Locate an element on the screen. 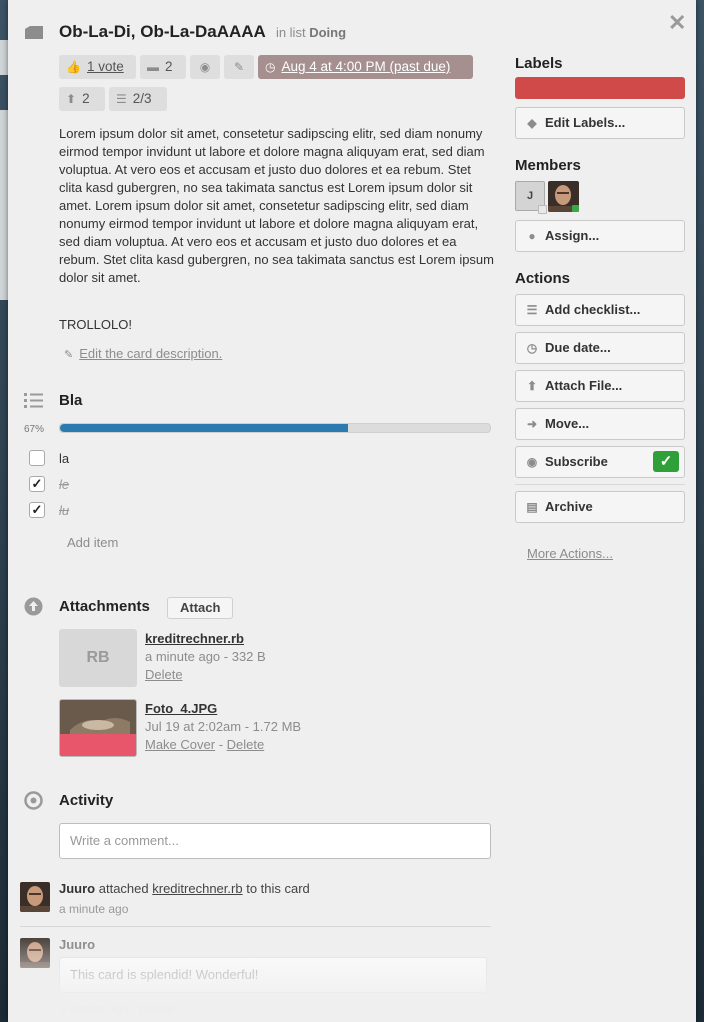  member-status-offline is located at coordinates (542, 209).